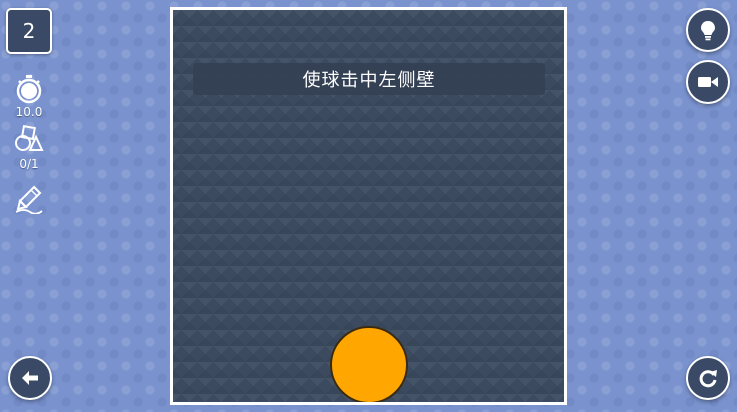  I want to click on ball, so click(369, 364).